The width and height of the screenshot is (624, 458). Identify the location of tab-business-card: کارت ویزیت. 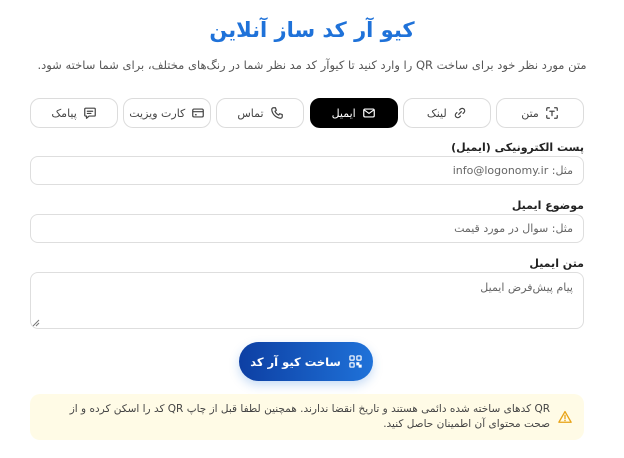
(167, 113).